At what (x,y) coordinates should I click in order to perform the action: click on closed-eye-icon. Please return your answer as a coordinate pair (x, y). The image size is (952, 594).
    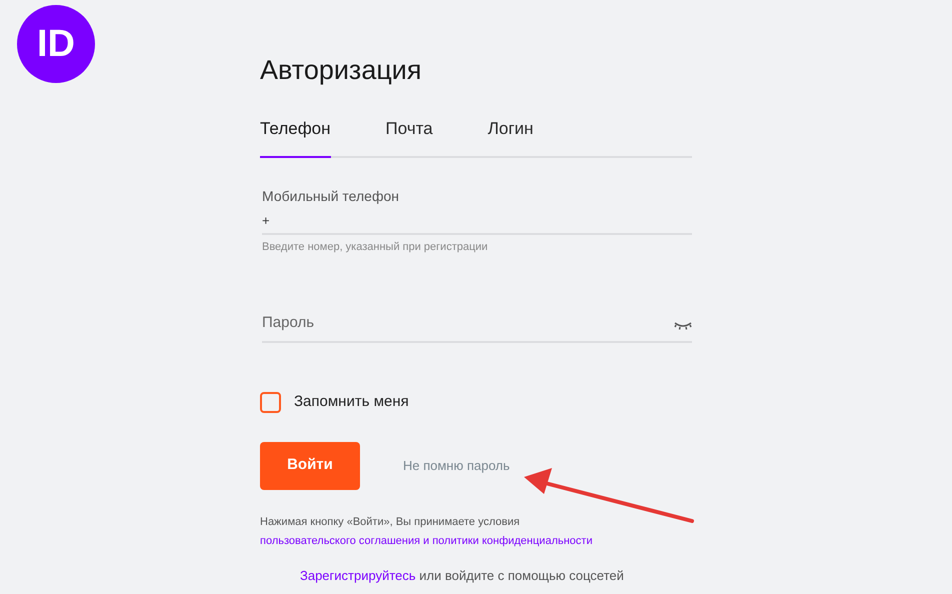
    Looking at the image, I should click on (683, 325).